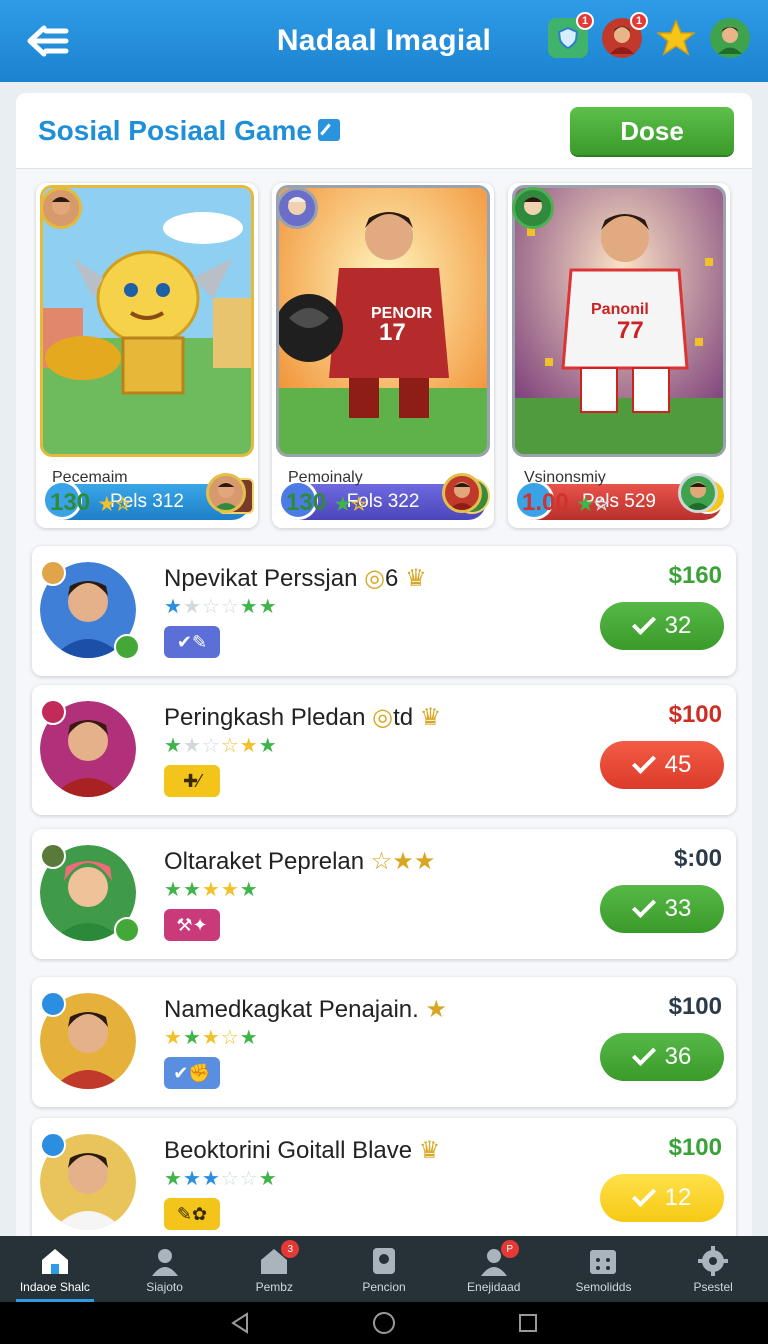 The image size is (768, 1344). Describe the element at coordinates (302, 717) in the screenshot. I see `player-name: Peringkash Pledan ◎td ♛` at that location.